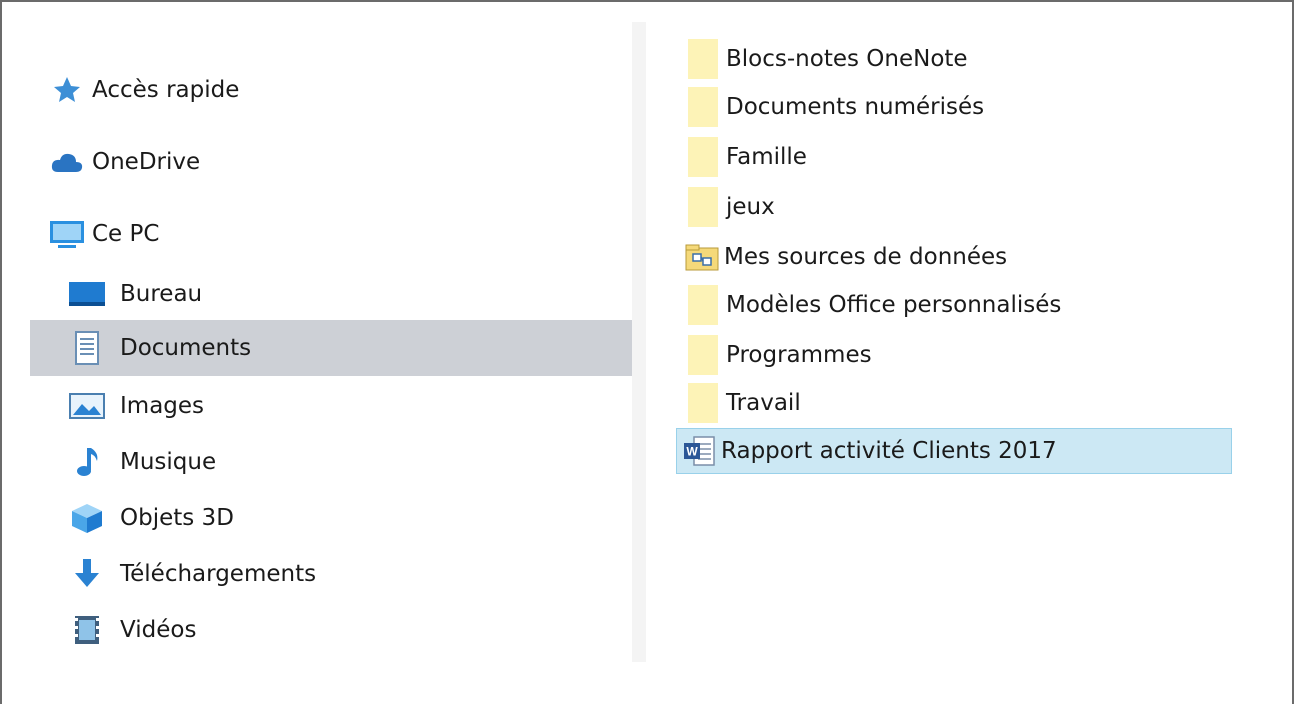 The width and height of the screenshot is (1294, 704). I want to click on list-item-data-source-folder: Mes sources de données, so click(843, 257).